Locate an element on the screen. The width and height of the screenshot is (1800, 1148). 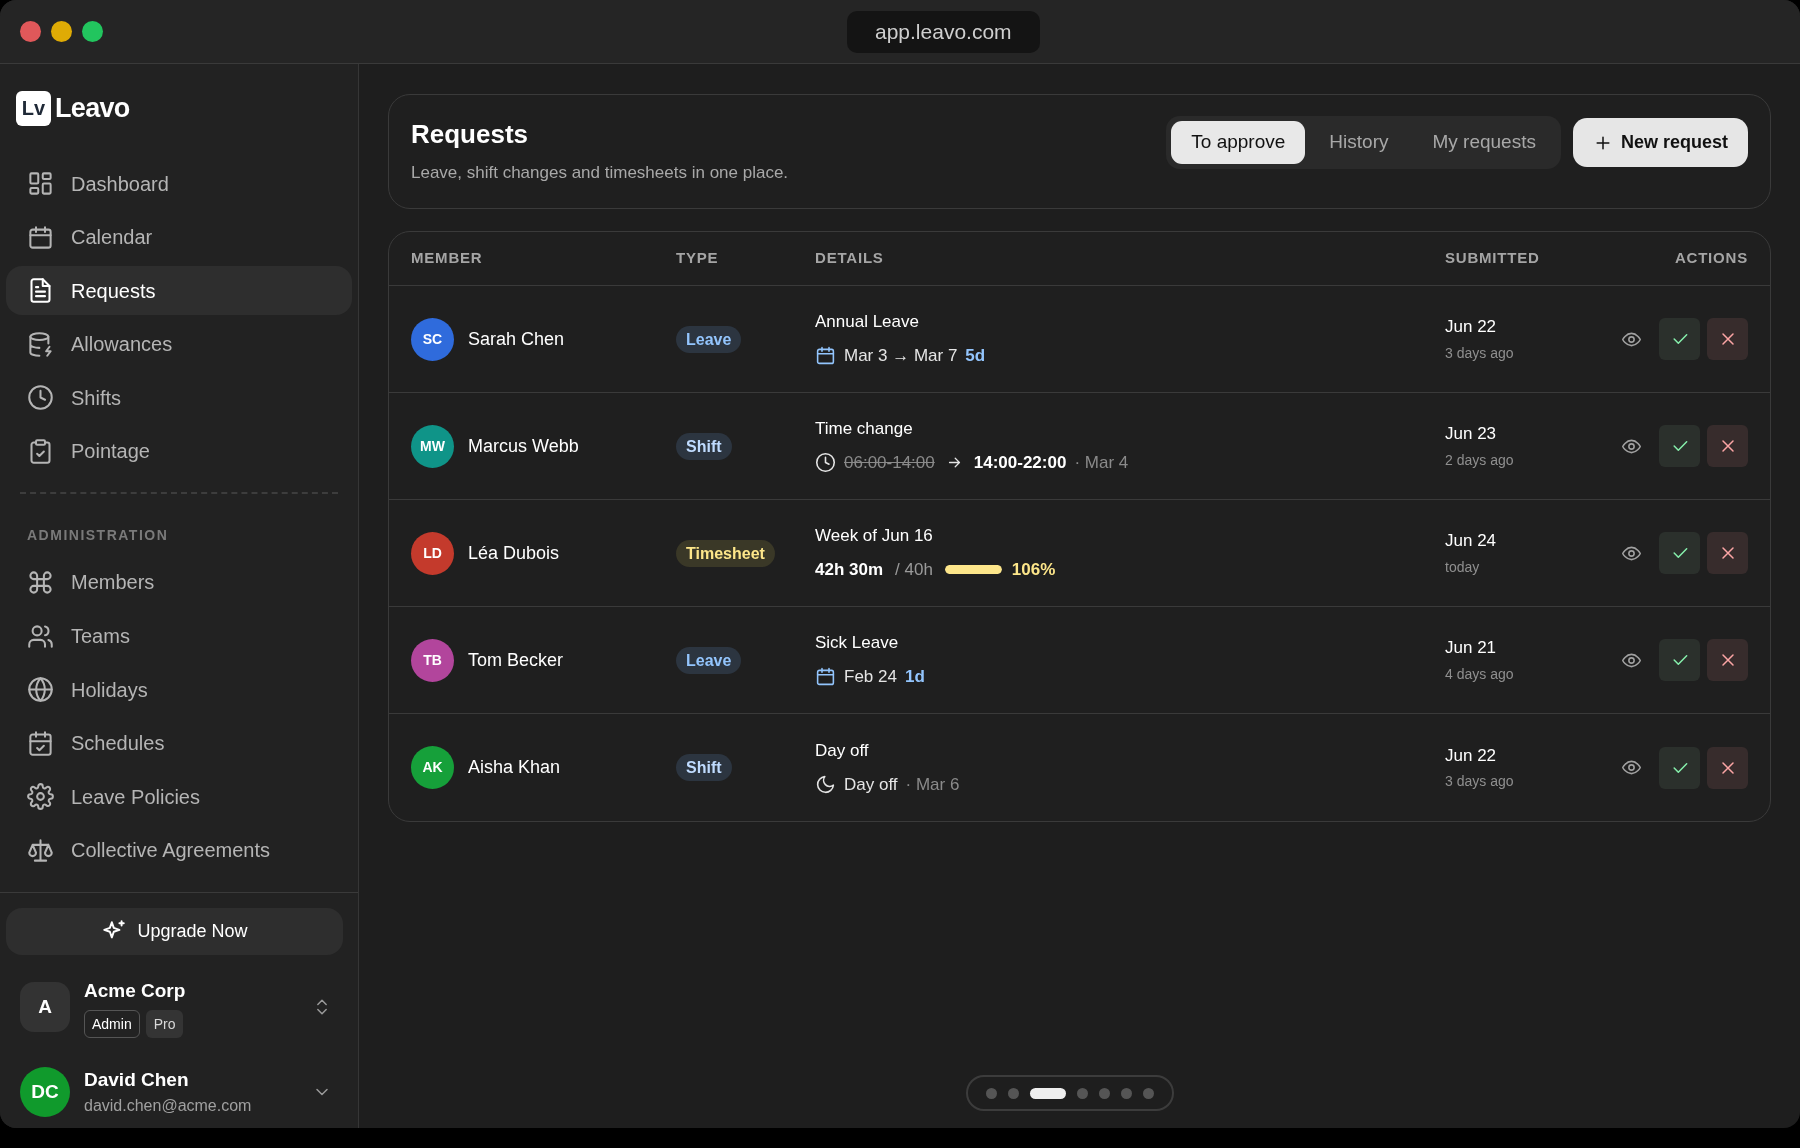
column-header: ACTIONS is located at coordinates (1711, 258).